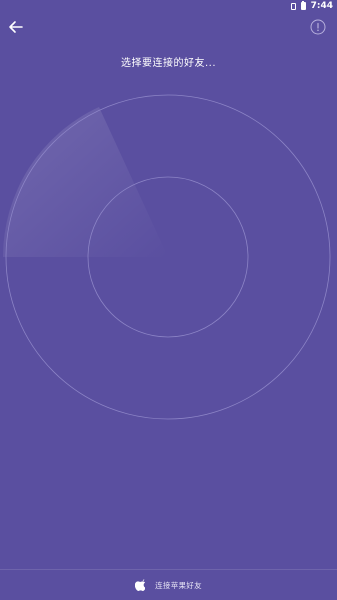 This screenshot has height=600, width=337. I want to click on status-bar: 7:44, so click(168, 6).